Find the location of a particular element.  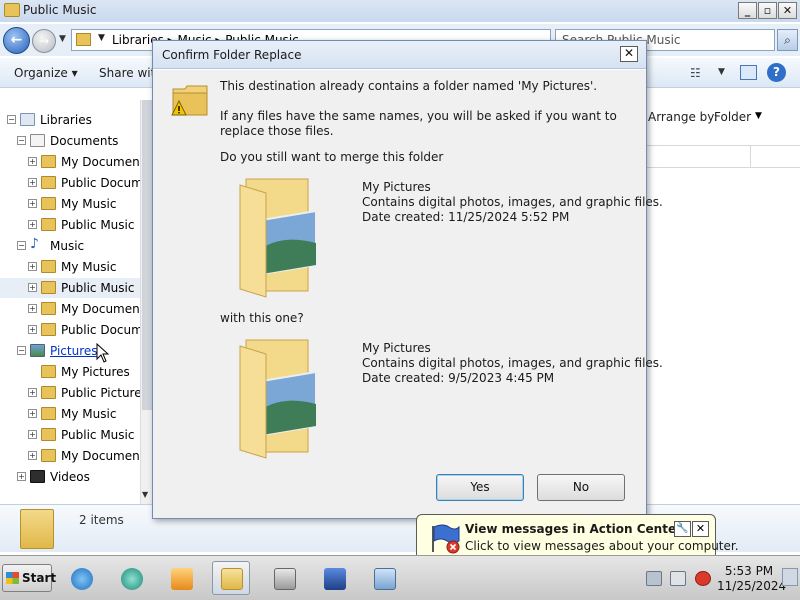

dialog-close-button: ✕ is located at coordinates (629, 54).